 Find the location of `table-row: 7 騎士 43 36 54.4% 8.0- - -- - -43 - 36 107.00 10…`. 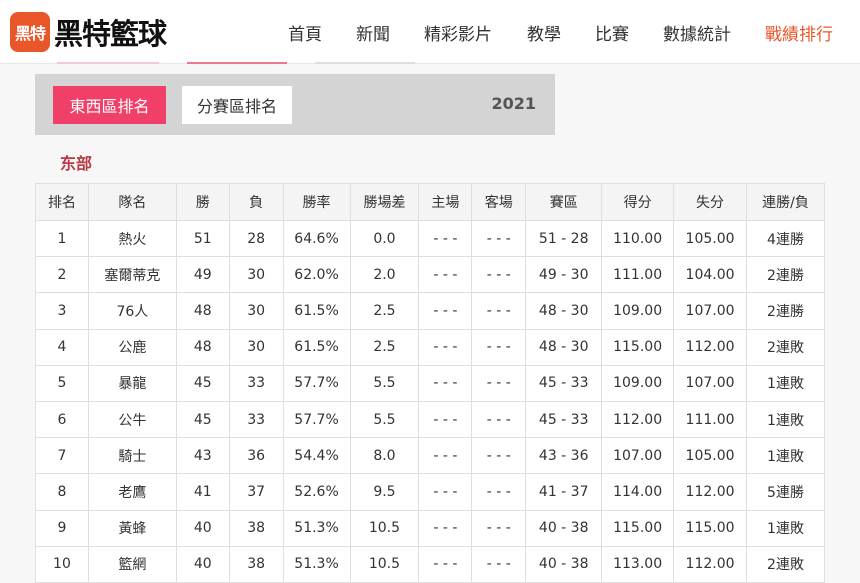

table-row: 7 騎士 43 36 54.4% 8.0- - -- - -43 - 36 107.00 10… is located at coordinates (430, 456).